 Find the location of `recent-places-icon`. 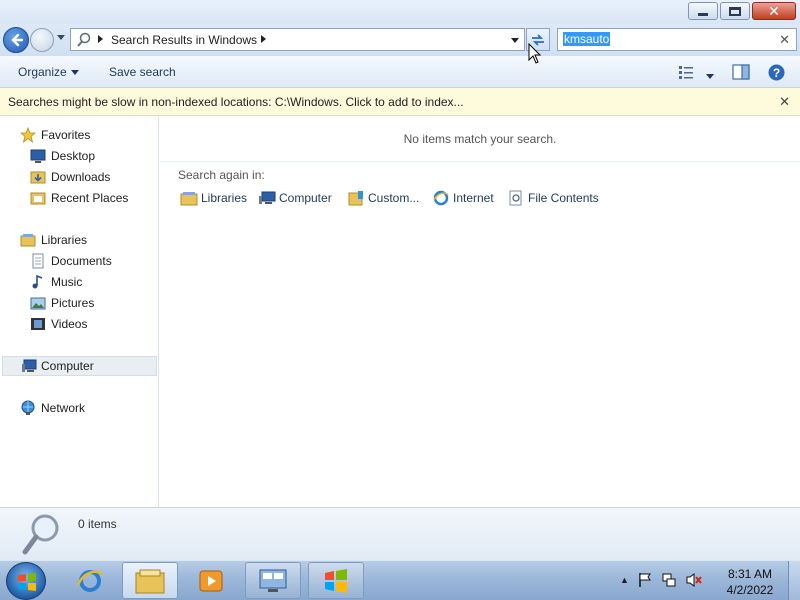

recent-places-icon is located at coordinates (38, 198).